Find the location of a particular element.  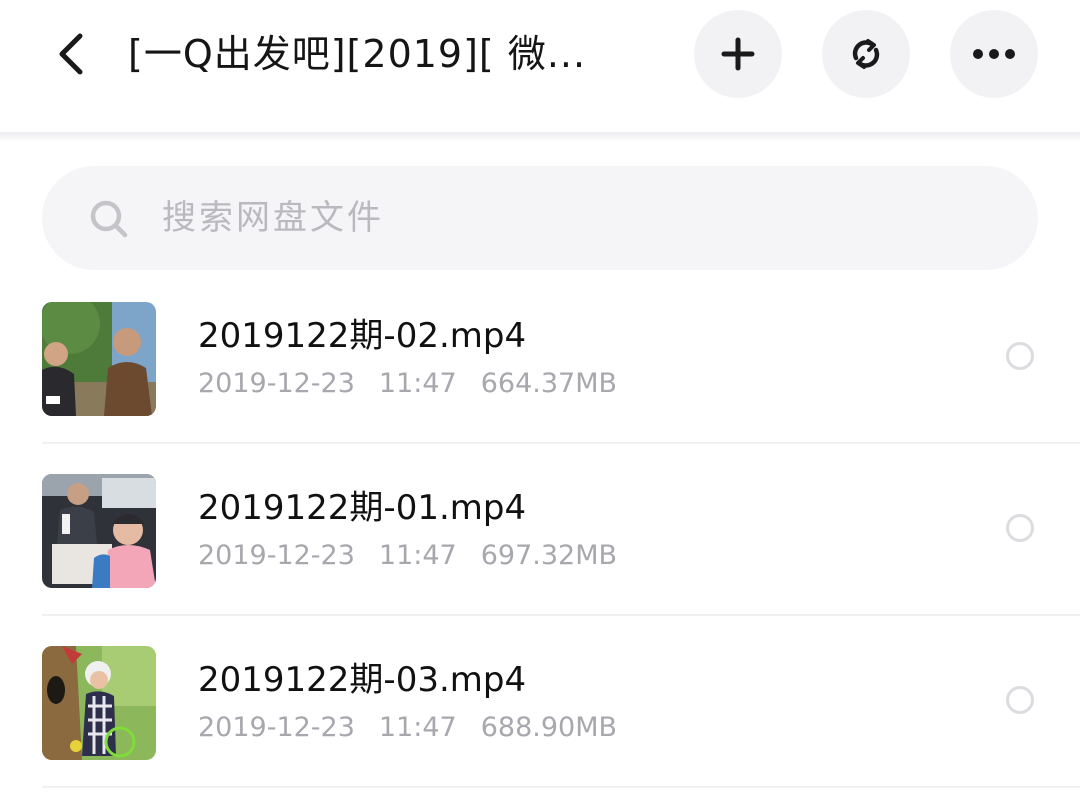

more-horizontal-icon is located at coordinates (994, 54).